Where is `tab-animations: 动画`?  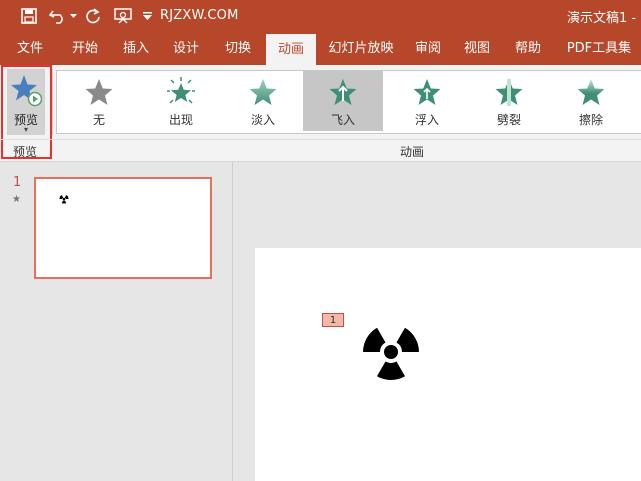
tab-animations: 动画 is located at coordinates (291, 49).